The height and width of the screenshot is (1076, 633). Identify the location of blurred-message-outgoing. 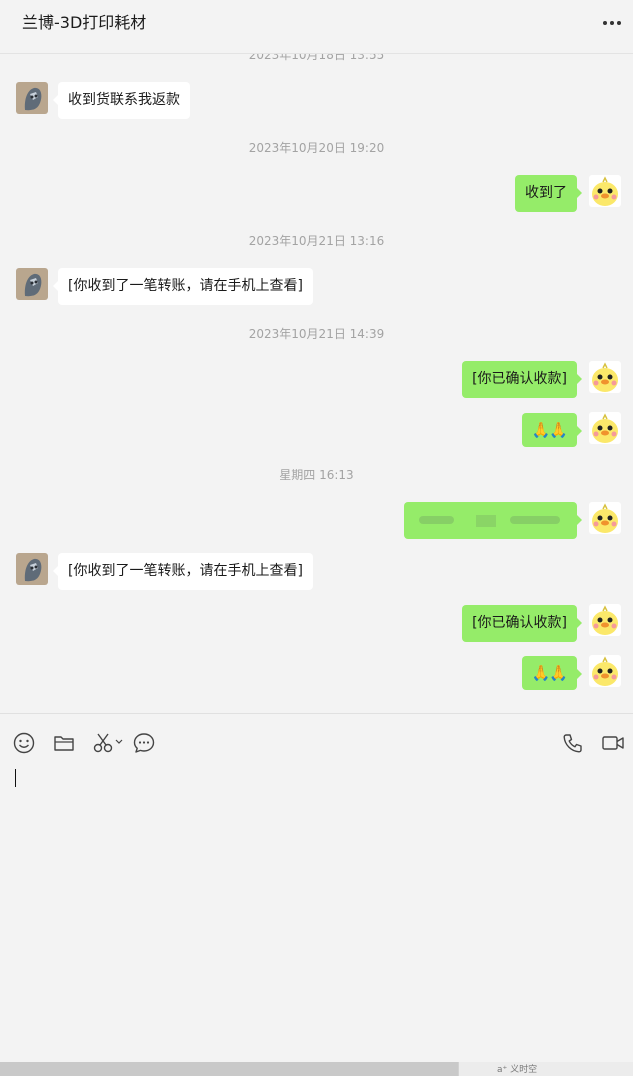
(493, 520).